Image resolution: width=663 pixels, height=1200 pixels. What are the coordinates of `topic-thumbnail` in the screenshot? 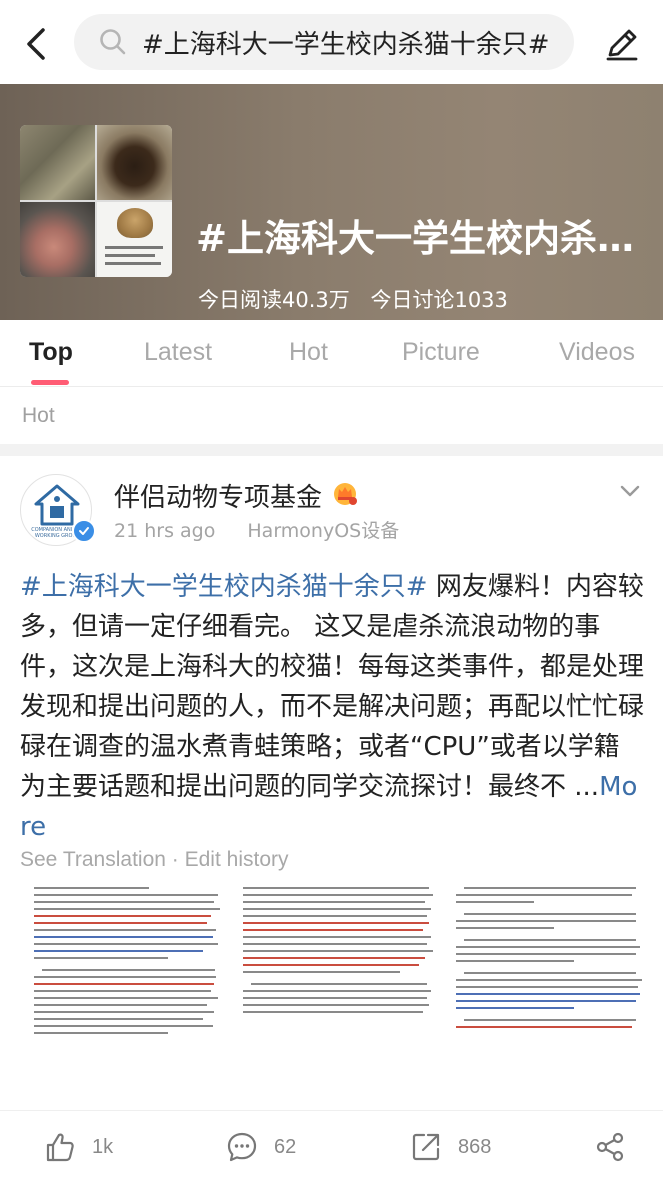 It's located at (96, 201).